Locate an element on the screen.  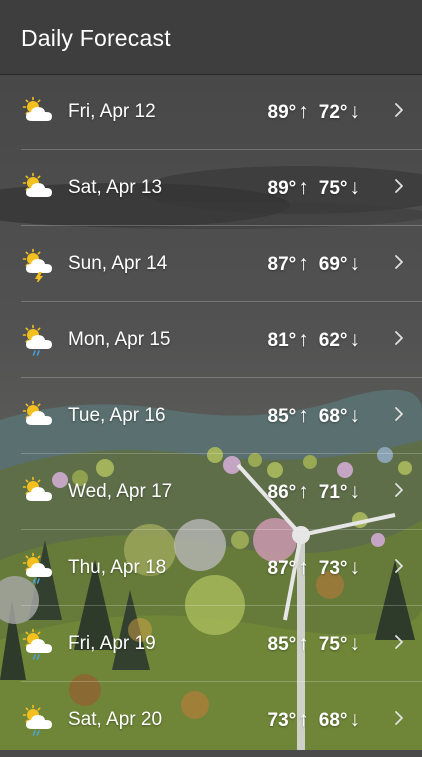
temperature-range: 73°↑ 68°↓ is located at coordinates (314, 720).